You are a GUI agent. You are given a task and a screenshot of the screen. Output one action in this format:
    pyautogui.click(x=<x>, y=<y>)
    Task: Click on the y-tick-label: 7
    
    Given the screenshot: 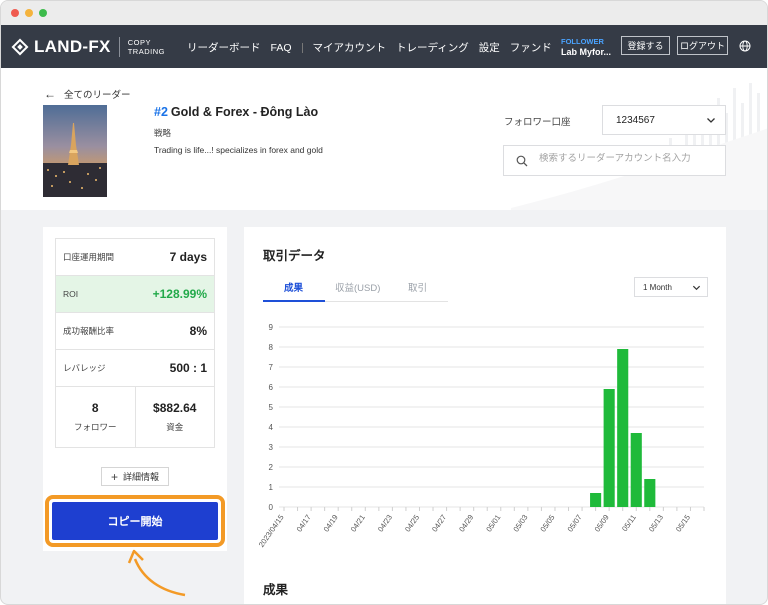 What is the action you would take?
    pyautogui.click(x=271, y=367)
    